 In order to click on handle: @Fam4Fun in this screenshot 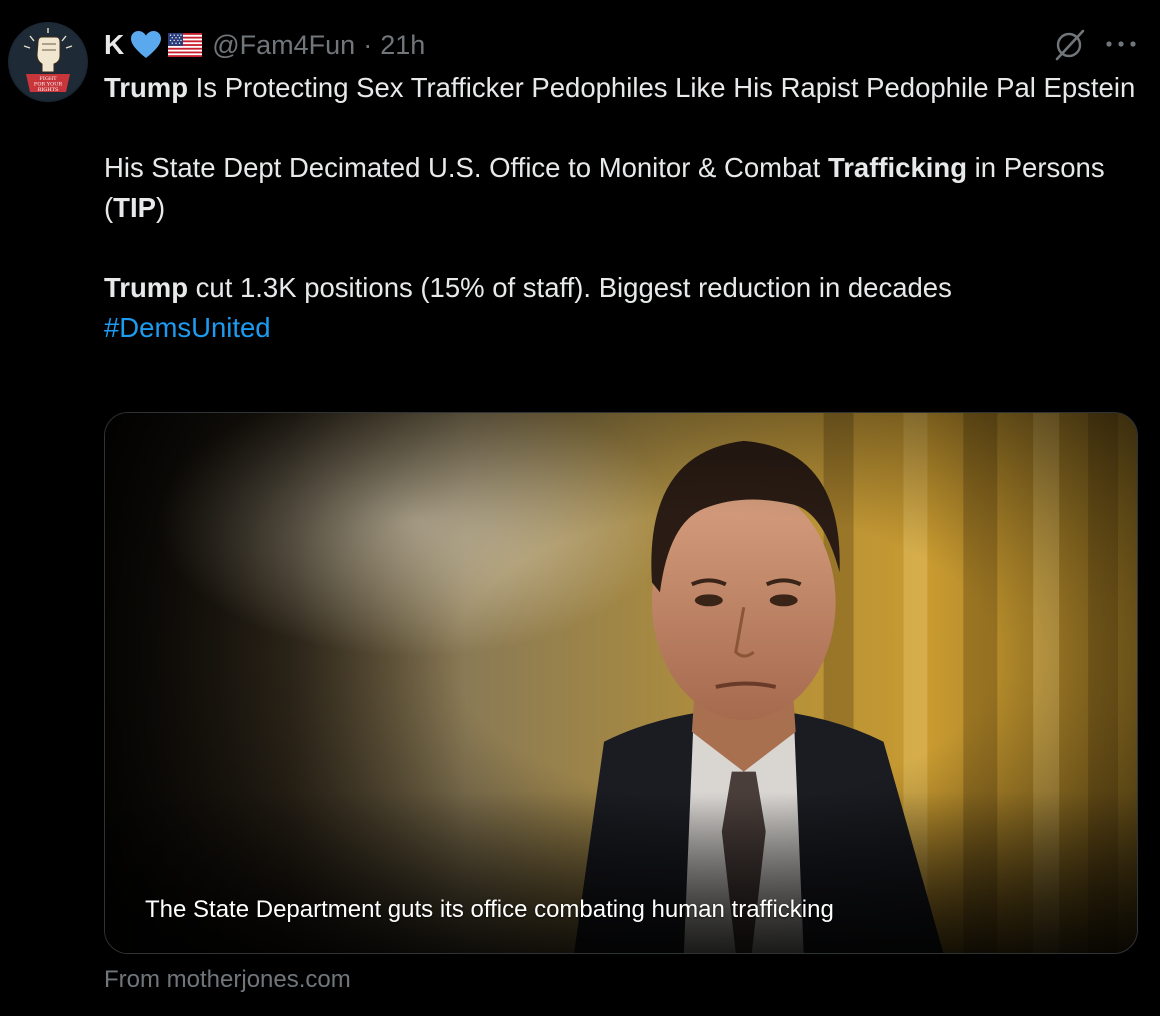, I will do `click(283, 45)`.